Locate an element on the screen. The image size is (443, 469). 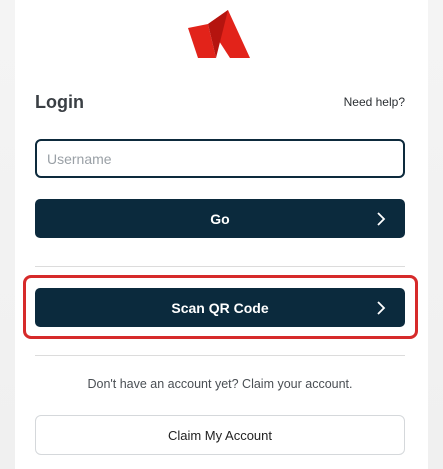
page-title: Login is located at coordinates (59, 102).